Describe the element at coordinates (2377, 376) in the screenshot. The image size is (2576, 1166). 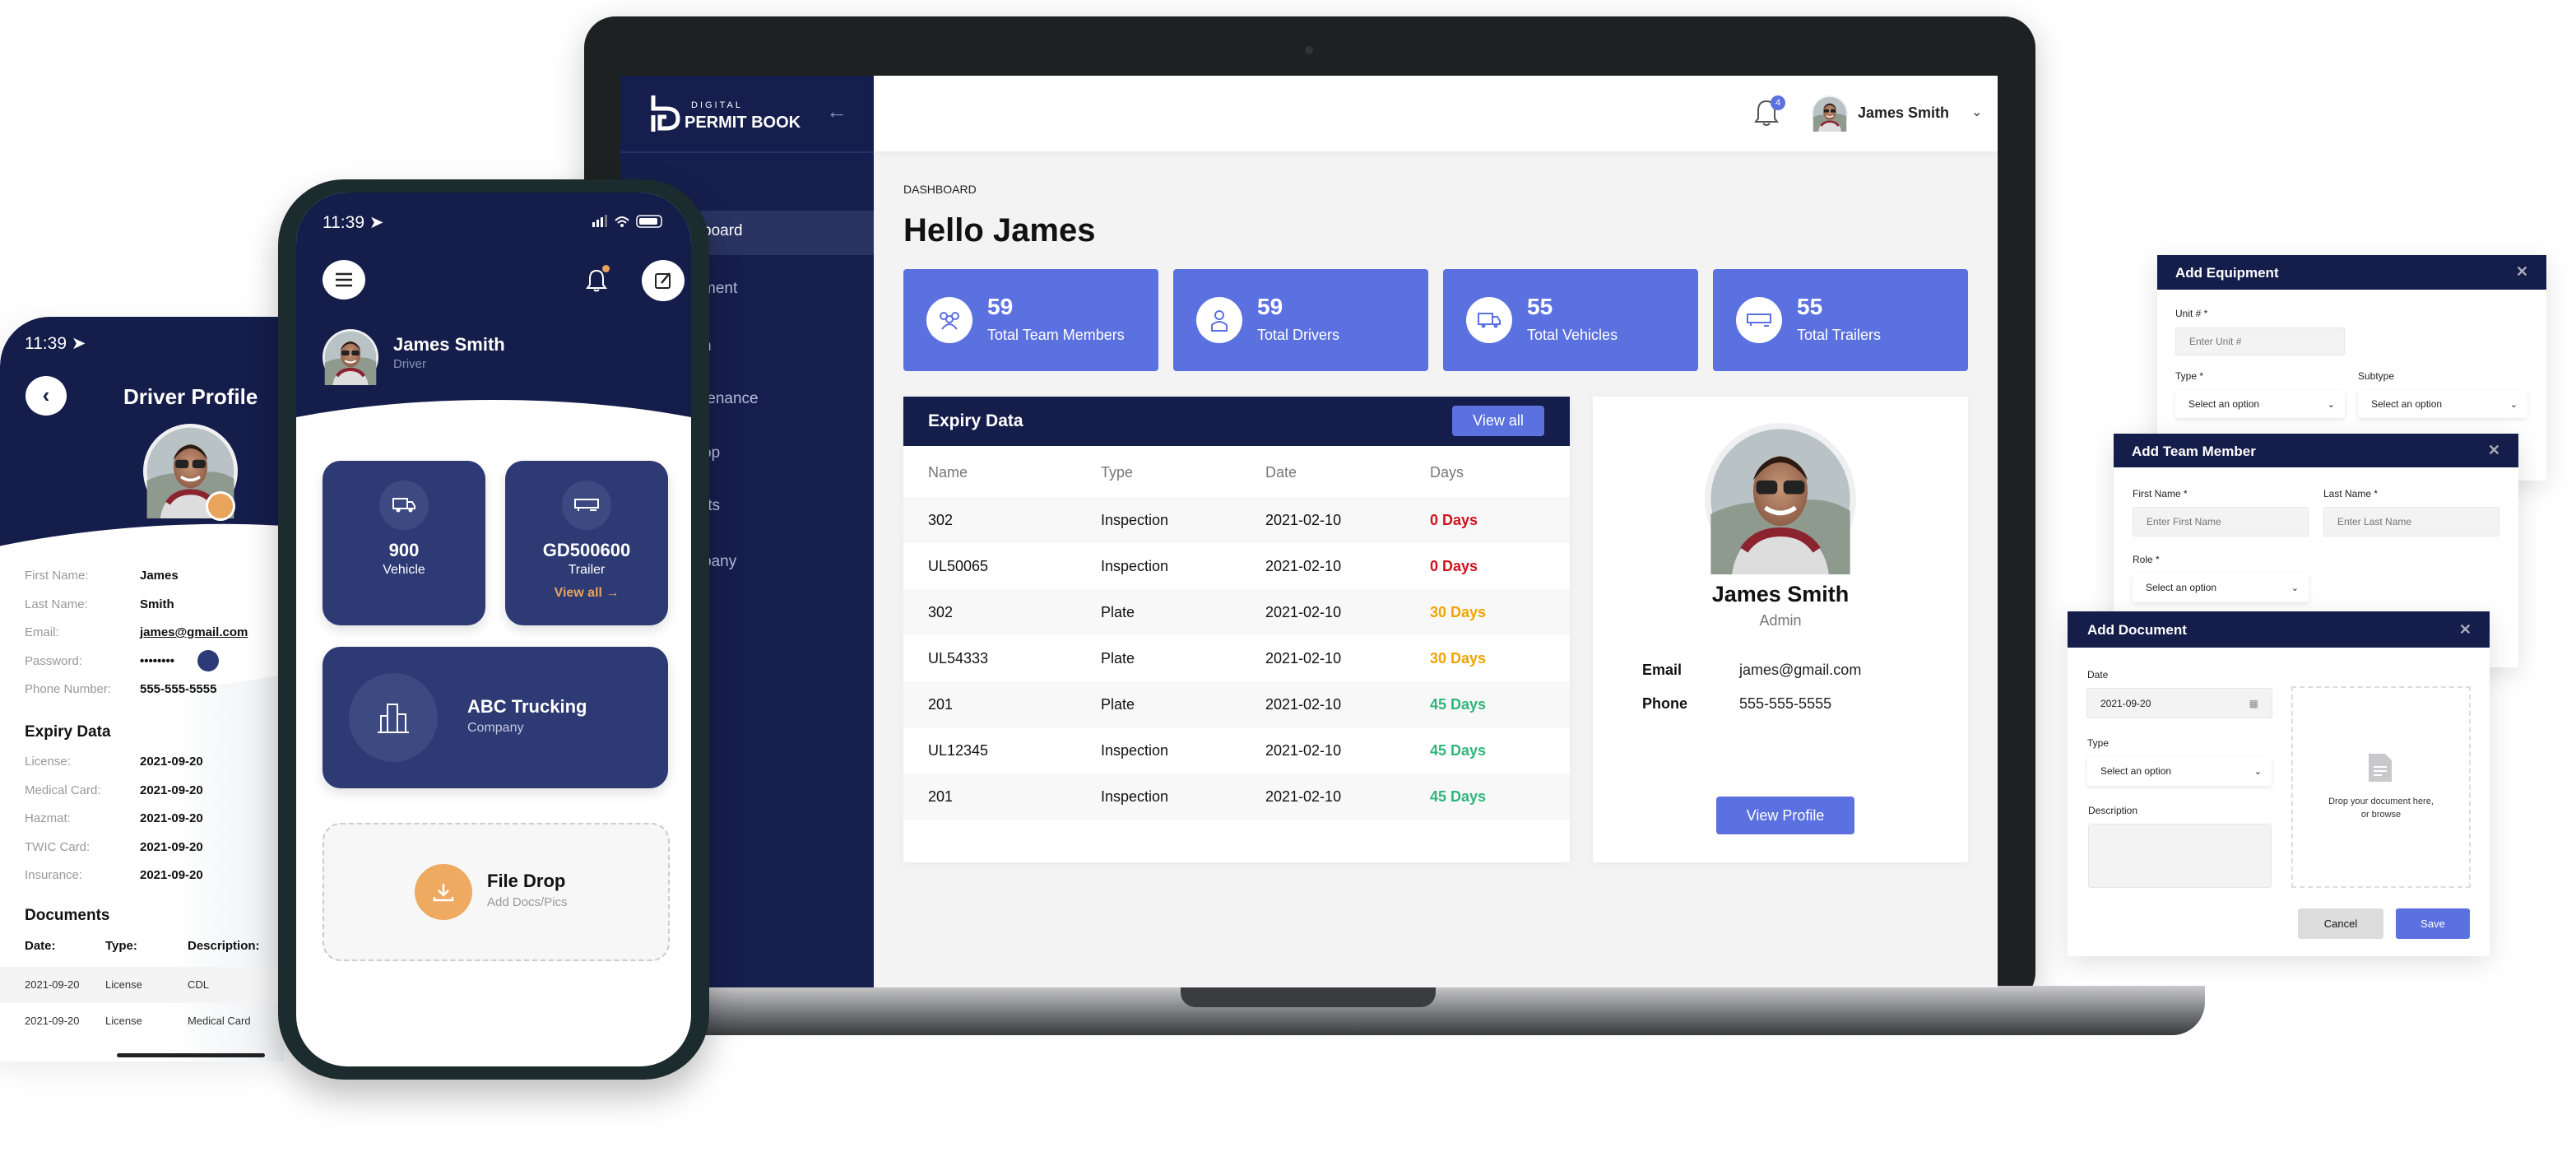
I see `subtype-label: Subtype` at that location.